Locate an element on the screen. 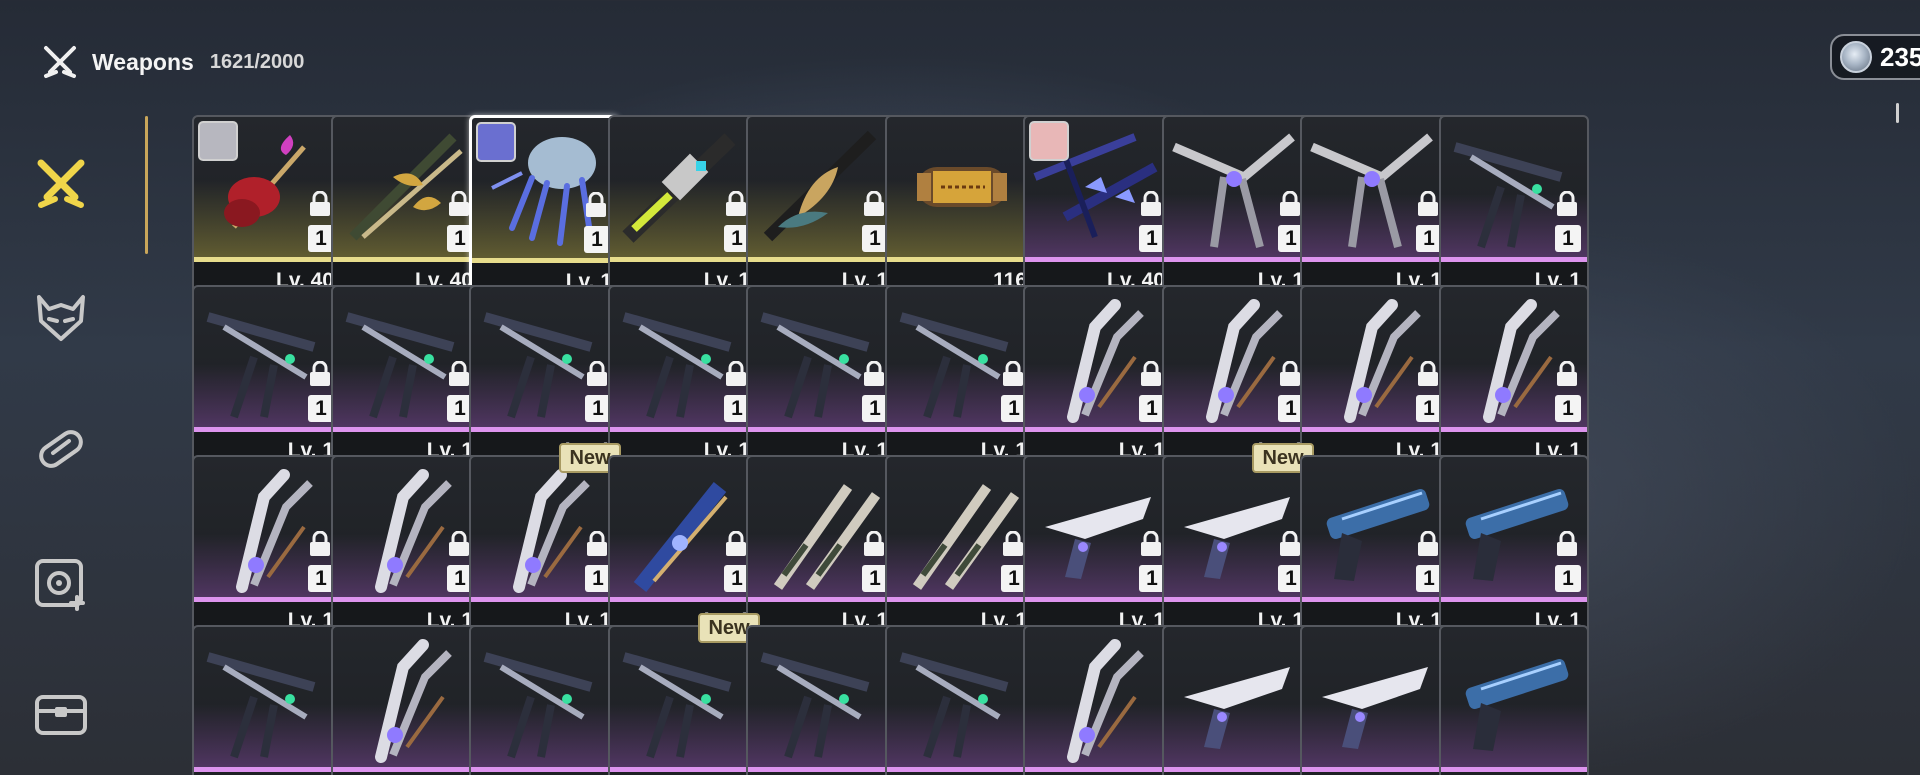  page-title: Weapons is located at coordinates (143, 61).